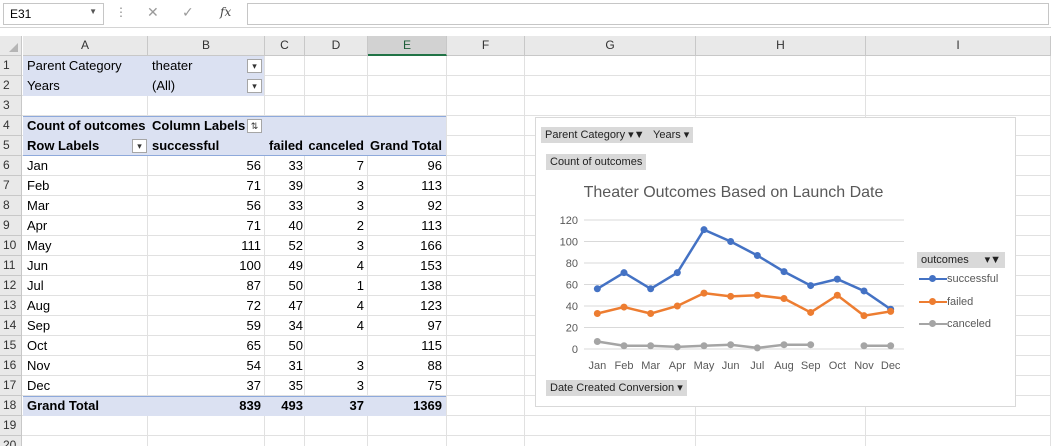 This screenshot has height=446, width=1051. What do you see at coordinates (757, 366) in the screenshot?
I see `x-tick-label: Jul` at bounding box center [757, 366].